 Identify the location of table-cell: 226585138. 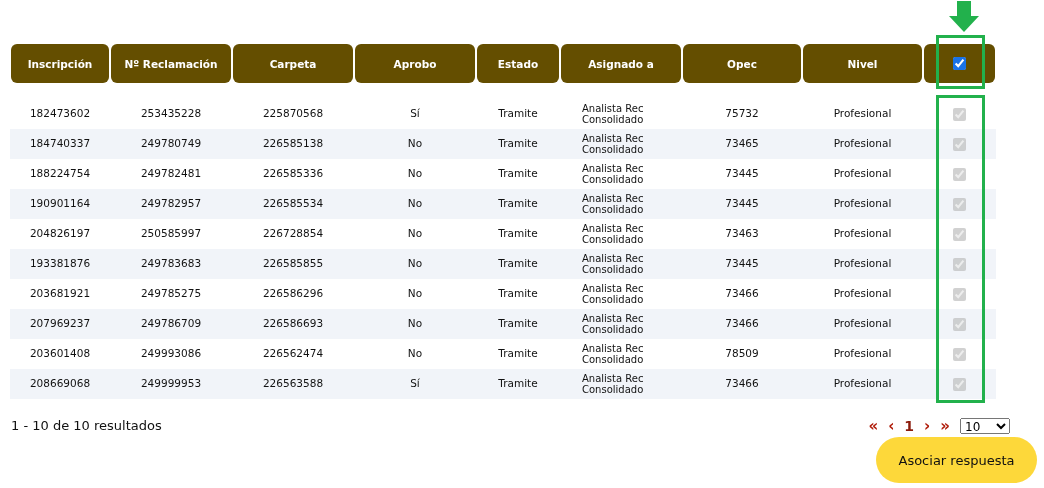
(293, 144).